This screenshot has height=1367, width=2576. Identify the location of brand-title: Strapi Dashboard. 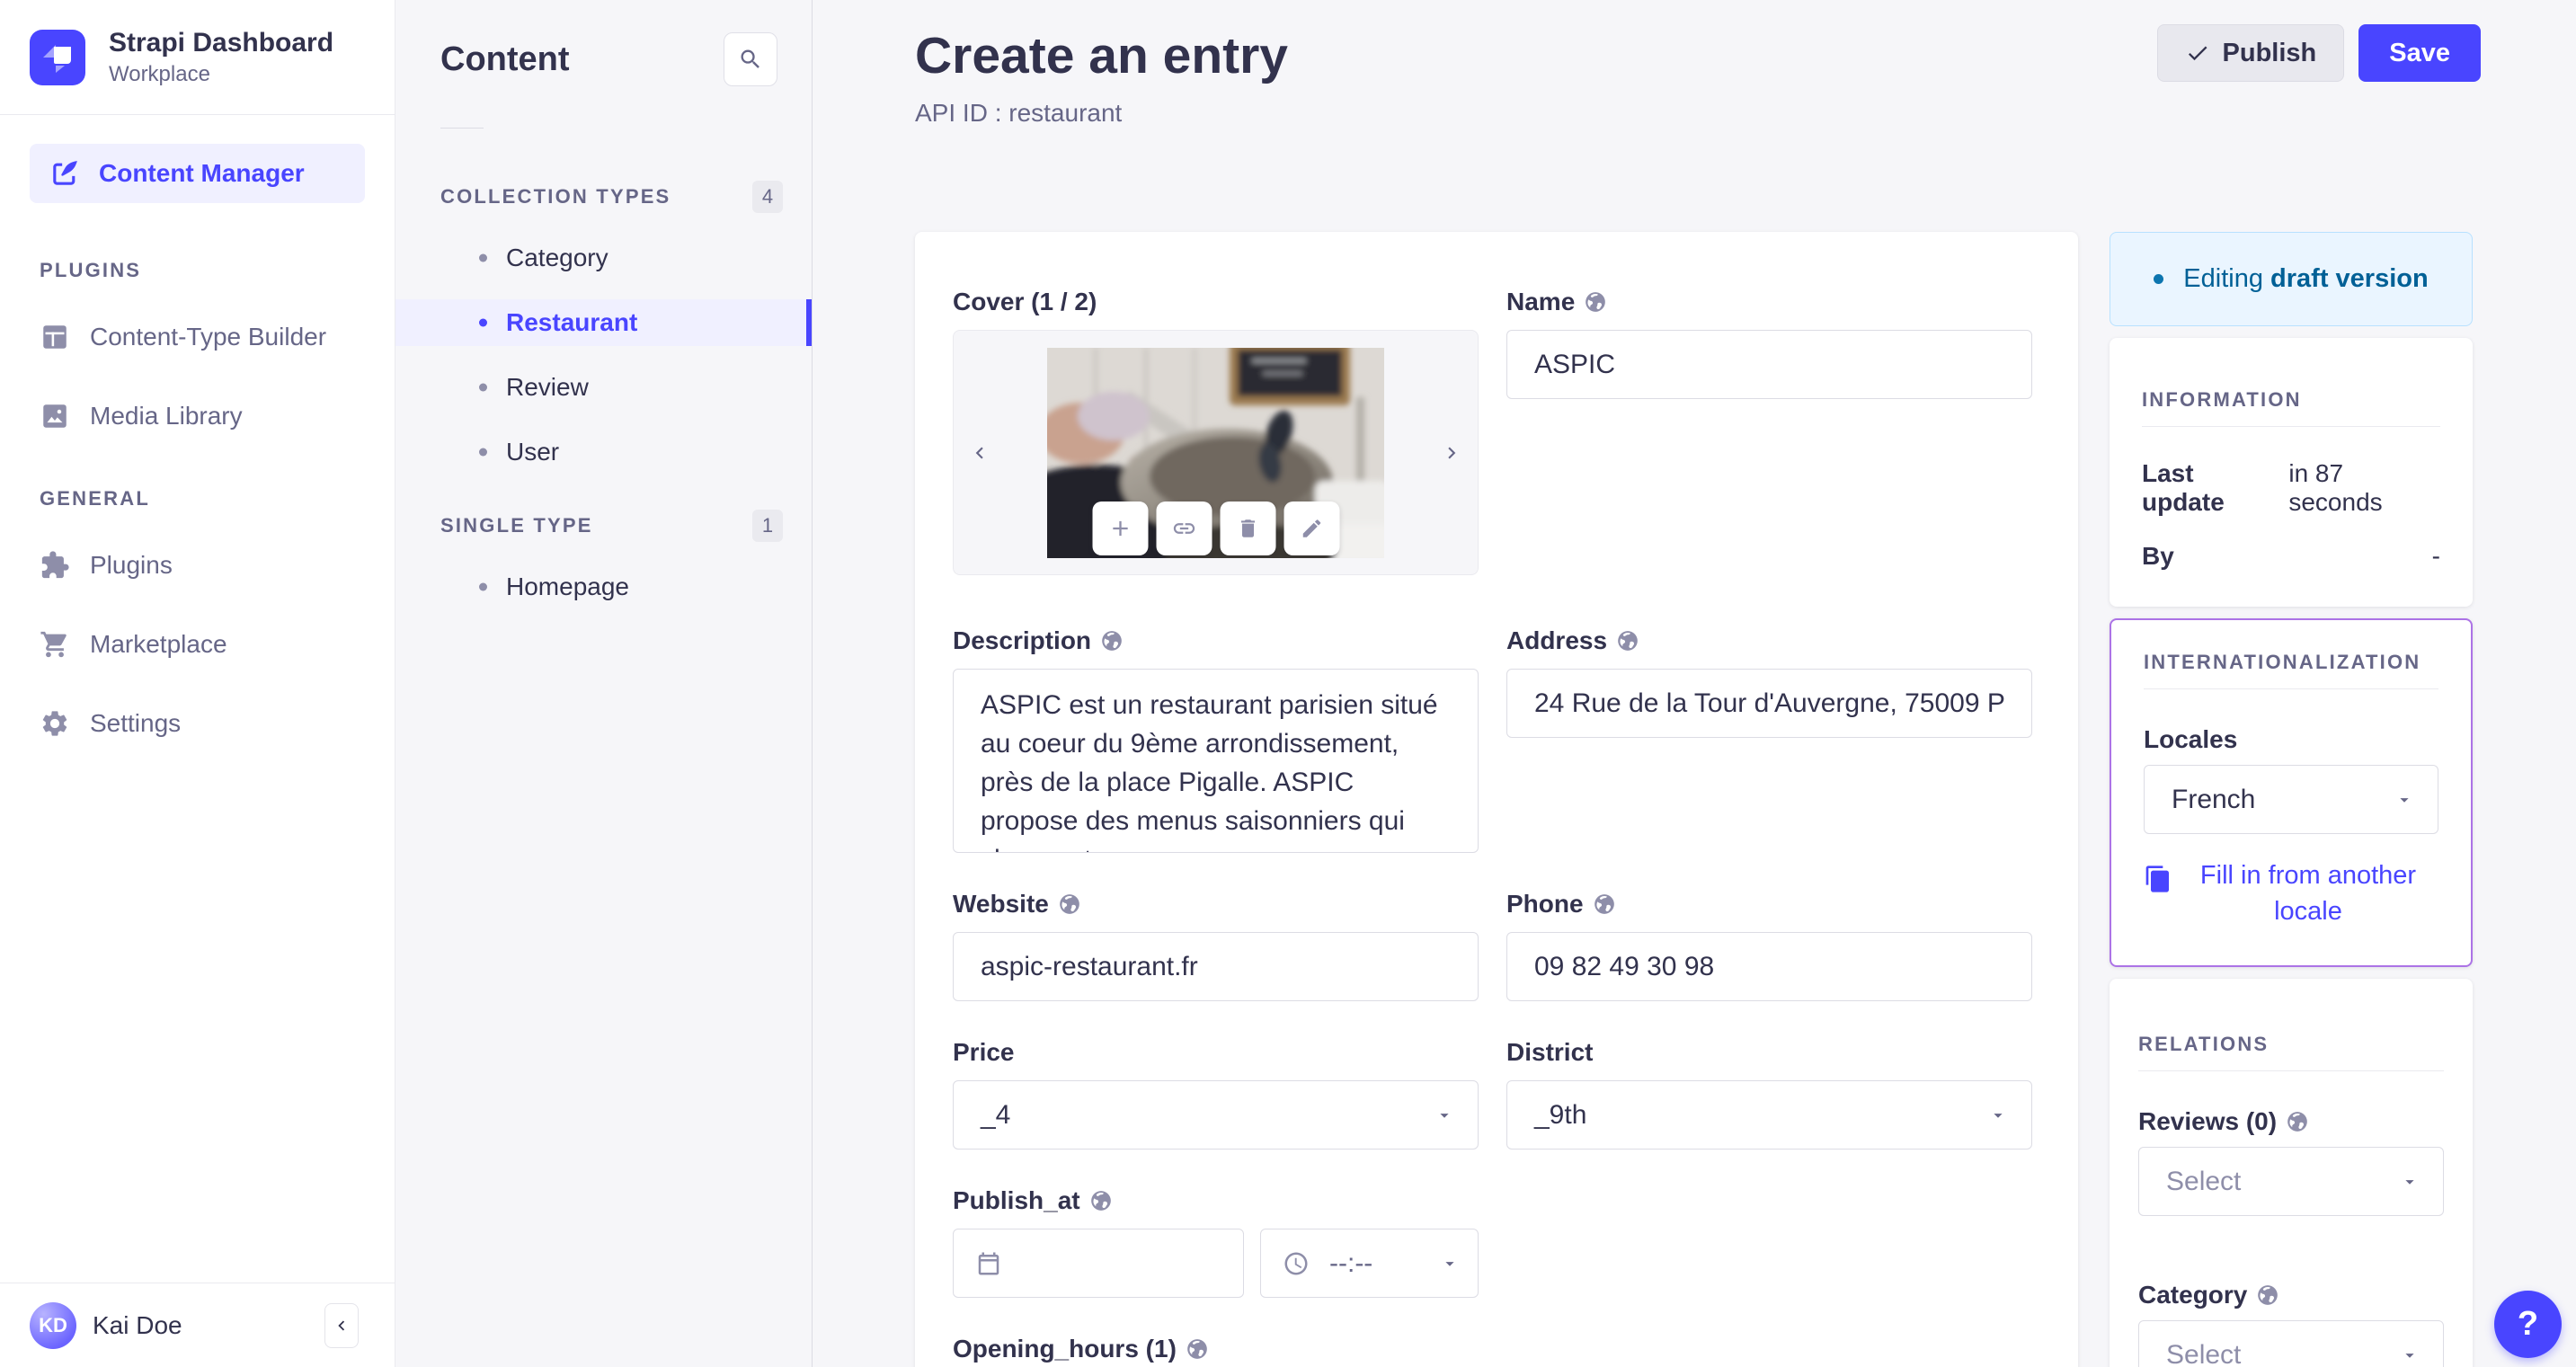
(221, 42).